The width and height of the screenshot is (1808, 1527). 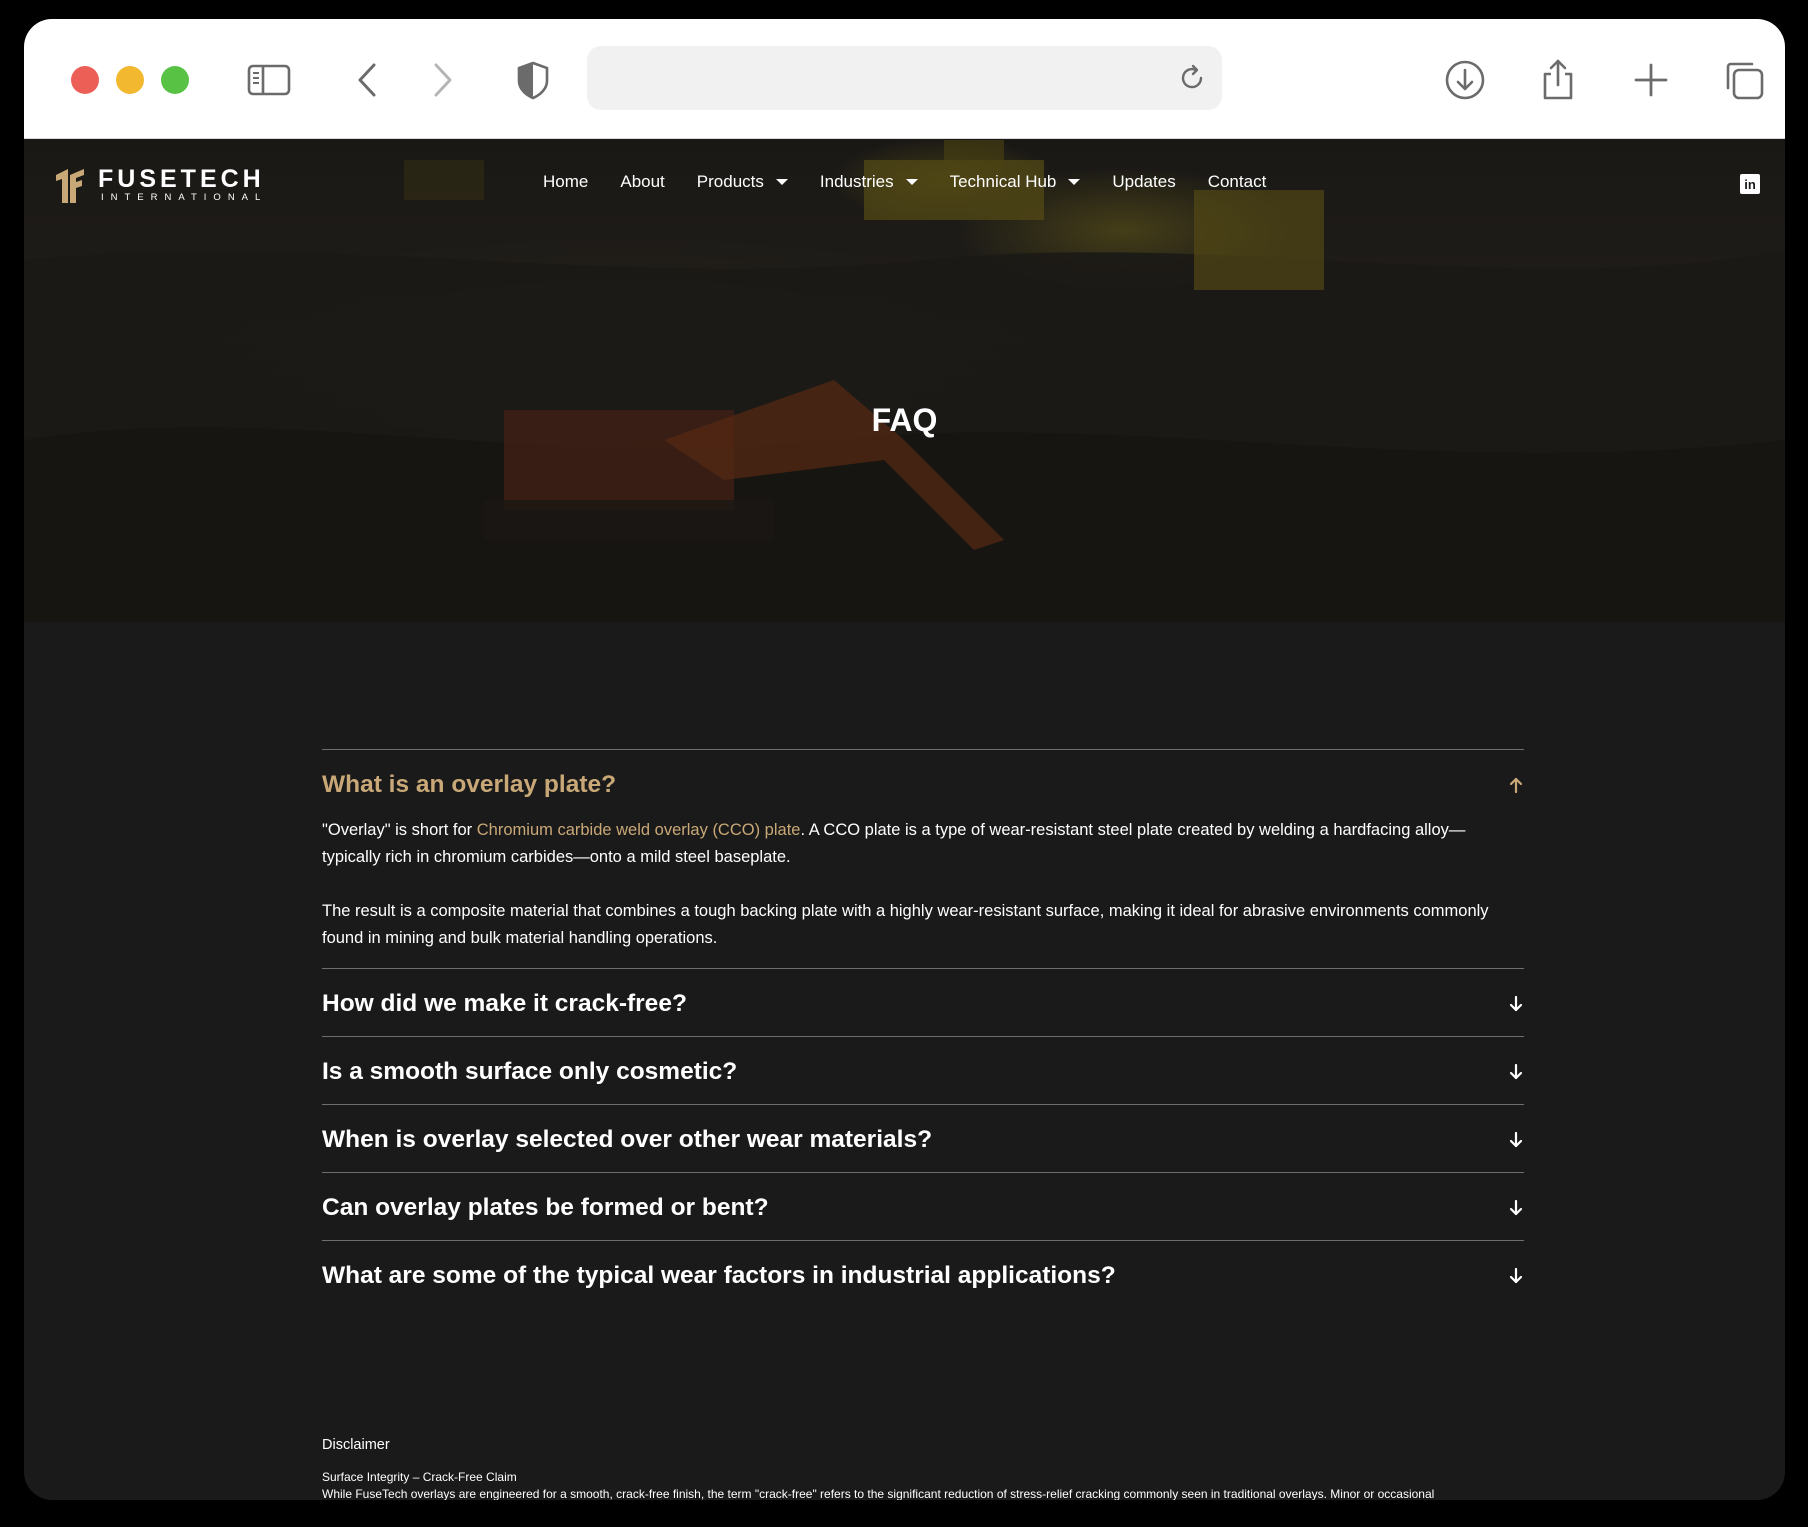 I want to click on logo-name: FUSETECH, so click(x=181, y=179).